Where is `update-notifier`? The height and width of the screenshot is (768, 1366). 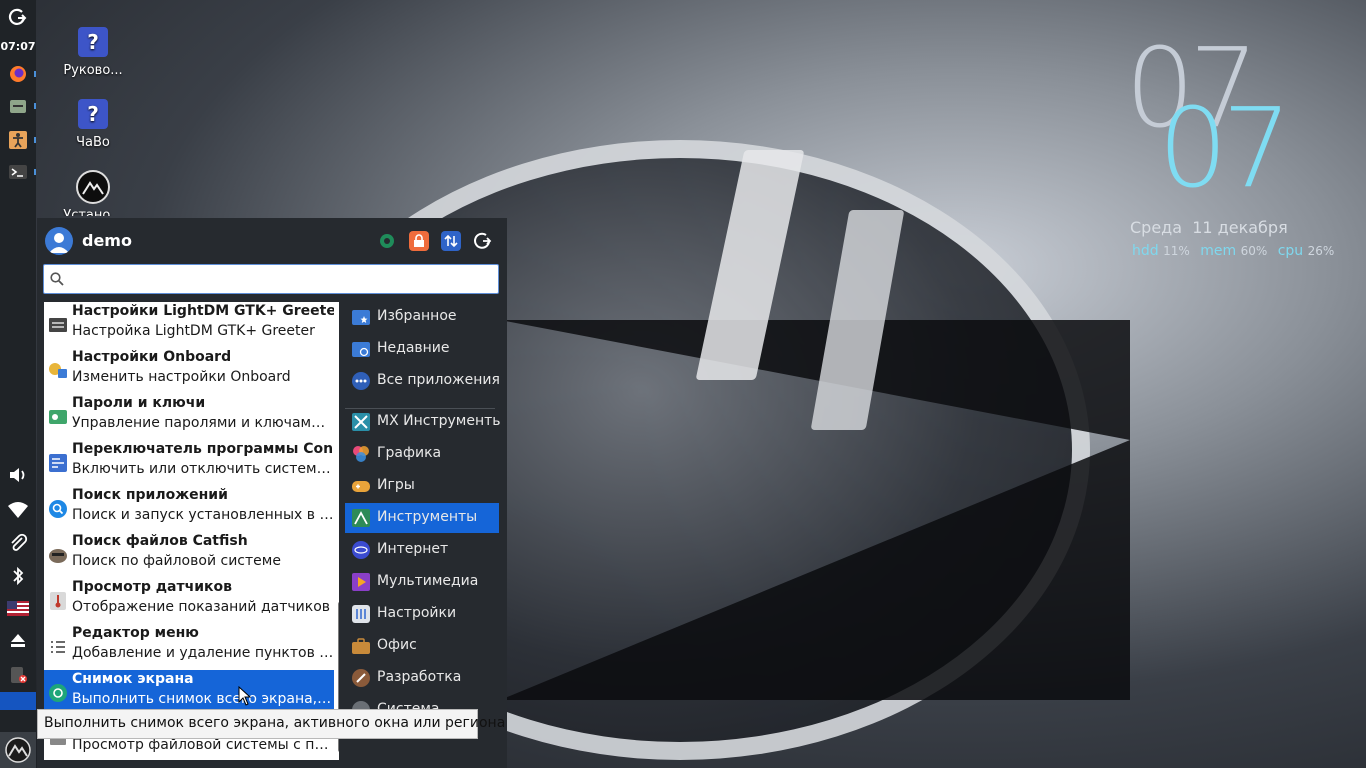
update-notifier is located at coordinates (18, 674).